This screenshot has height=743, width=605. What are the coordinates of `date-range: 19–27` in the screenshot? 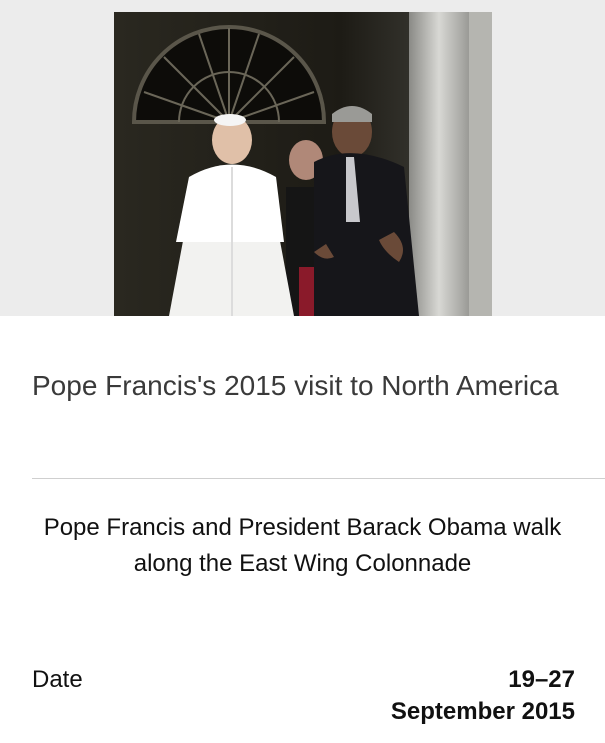 It's located at (541, 679).